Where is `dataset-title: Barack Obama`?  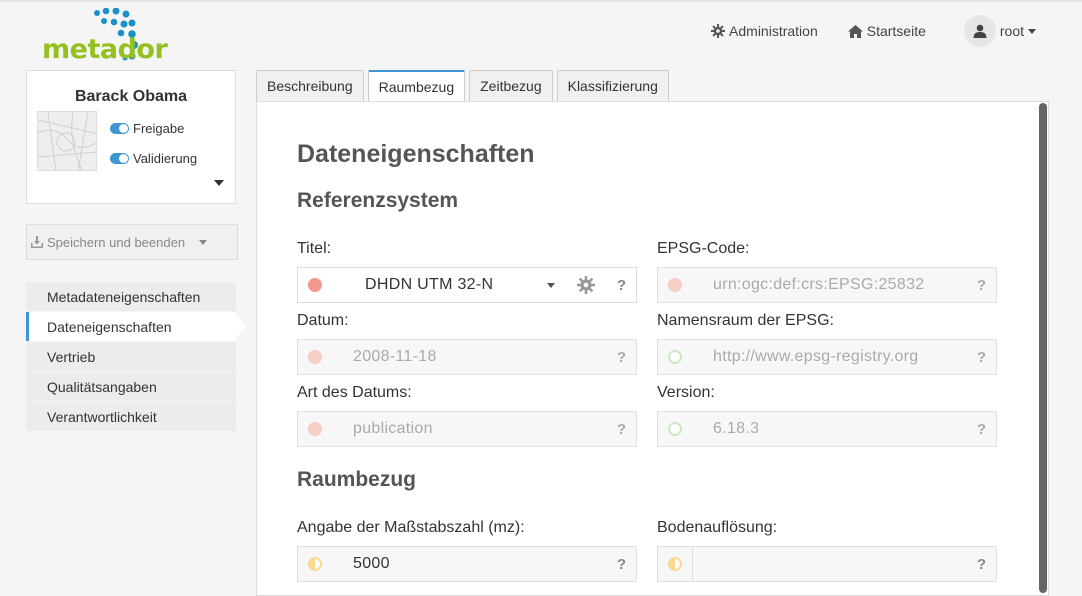 dataset-title: Barack Obama is located at coordinates (131, 96).